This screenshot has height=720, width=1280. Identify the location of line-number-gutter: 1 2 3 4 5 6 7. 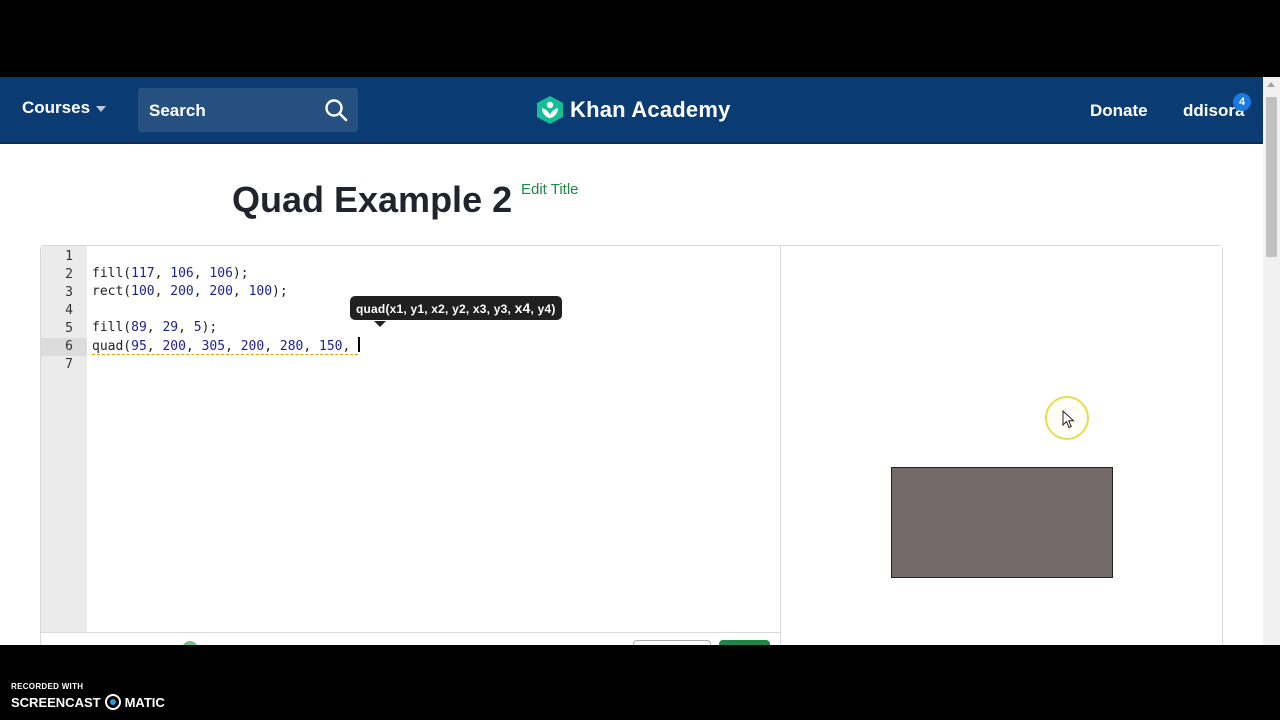
(64, 439).